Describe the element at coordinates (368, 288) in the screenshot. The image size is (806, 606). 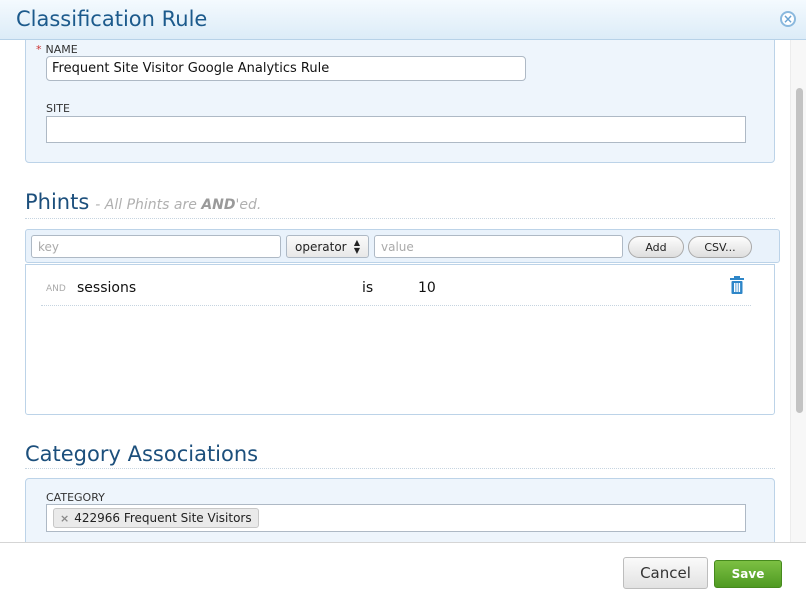
I see `phint-operator: is` at that location.